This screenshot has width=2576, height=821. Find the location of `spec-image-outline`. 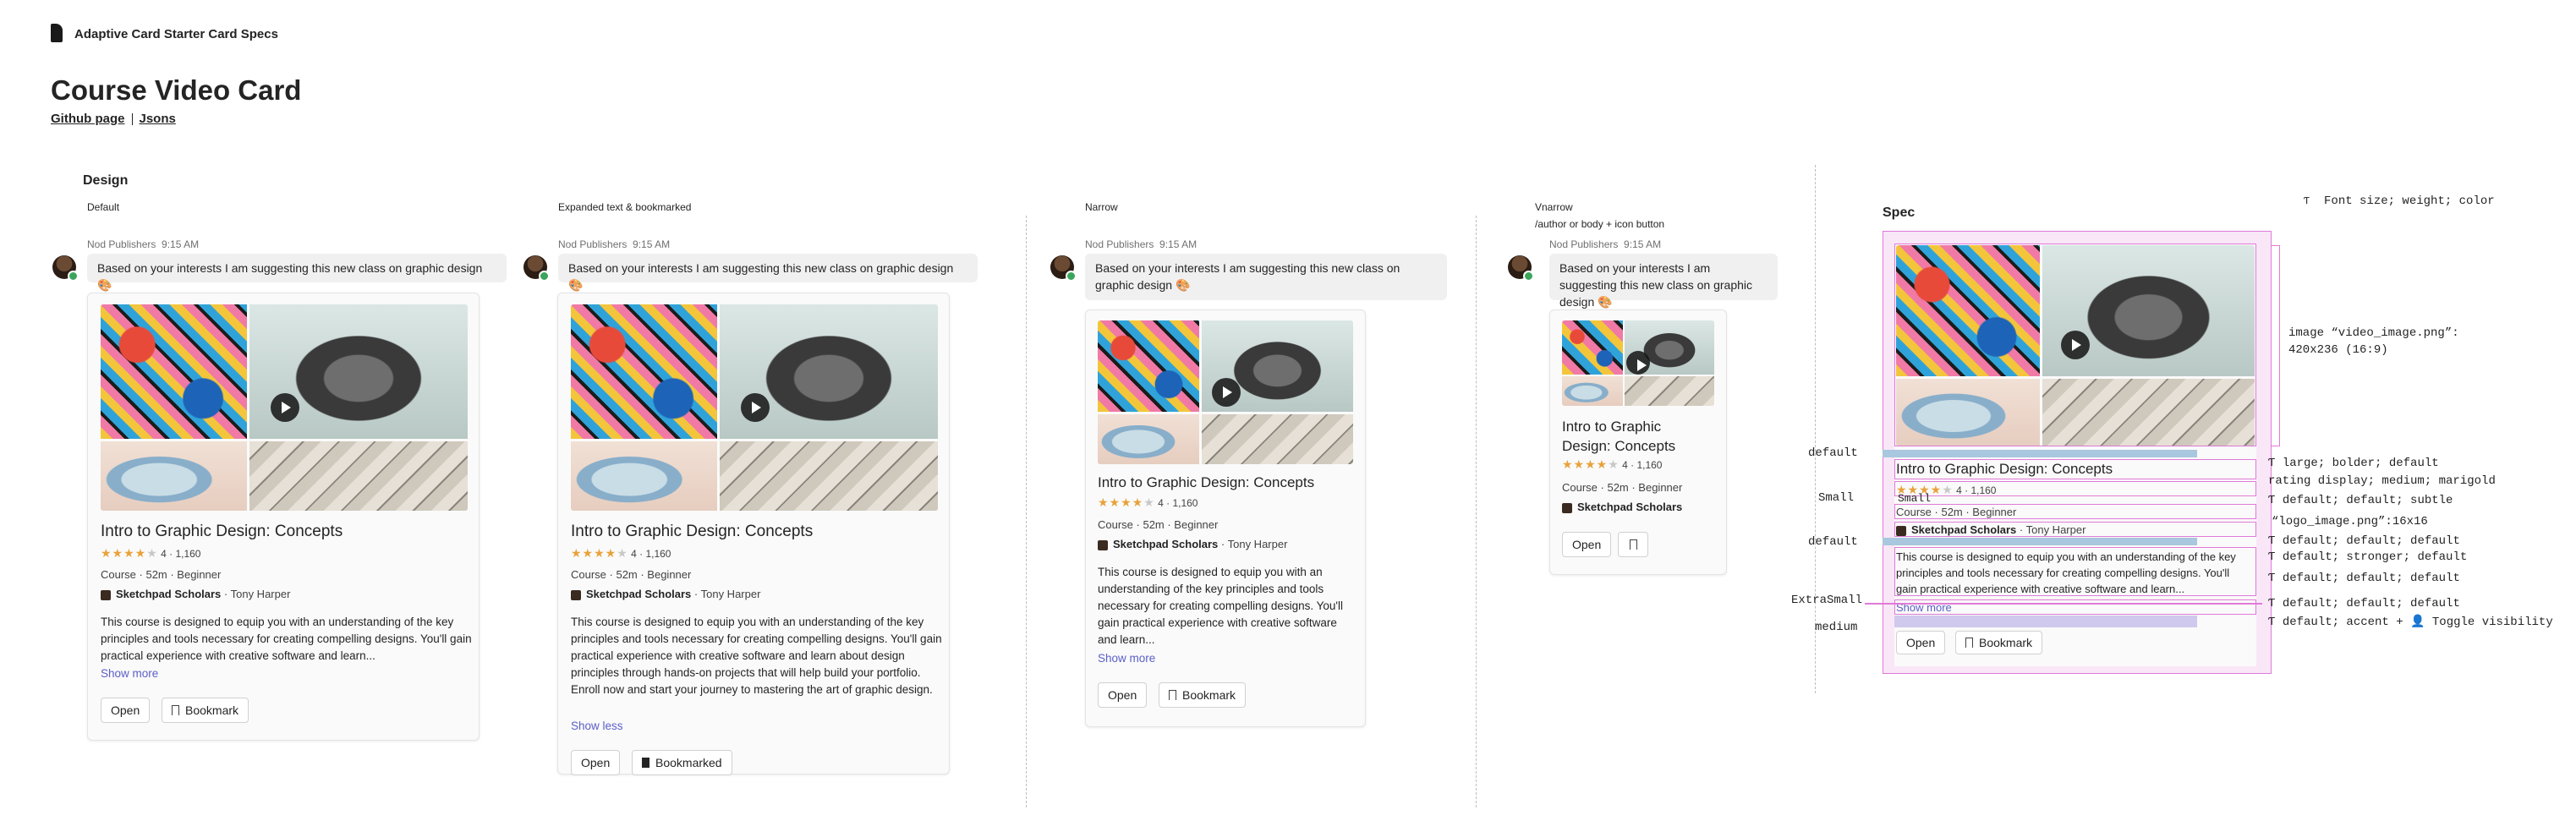

spec-image-outline is located at coordinates (2075, 345).